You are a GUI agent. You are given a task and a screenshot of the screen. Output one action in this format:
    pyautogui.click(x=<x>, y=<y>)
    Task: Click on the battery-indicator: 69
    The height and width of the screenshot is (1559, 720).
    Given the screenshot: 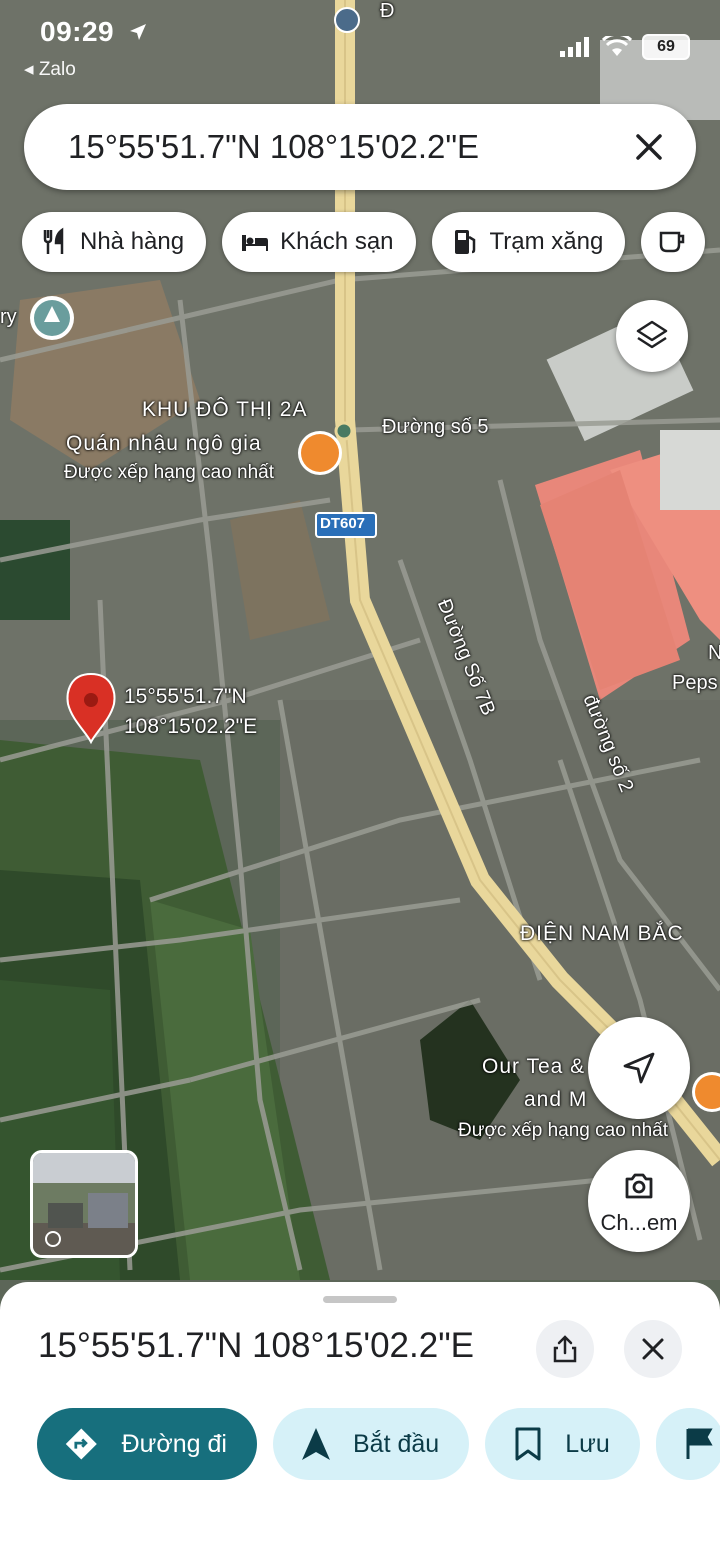 What is the action you would take?
    pyautogui.click(x=666, y=47)
    